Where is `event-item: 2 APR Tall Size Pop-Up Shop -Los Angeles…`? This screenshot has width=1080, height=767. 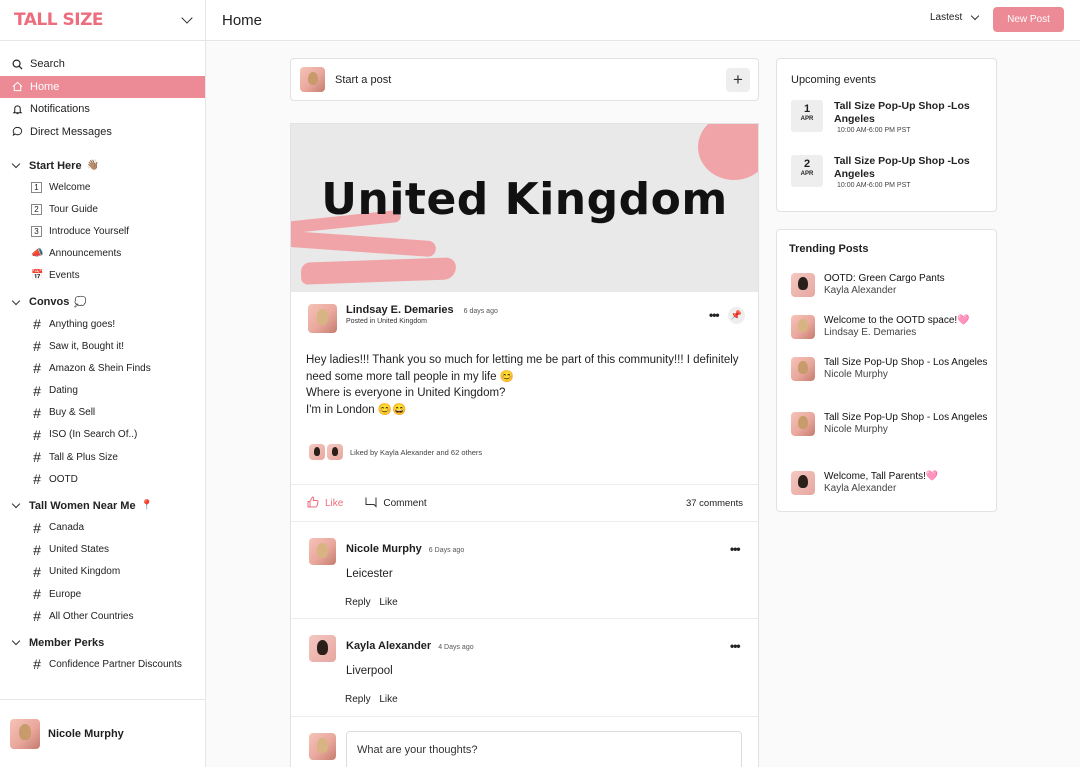
event-item: 2 APR Tall Size Pop-Up Shop -Los Angeles… is located at coordinates (887, 172).